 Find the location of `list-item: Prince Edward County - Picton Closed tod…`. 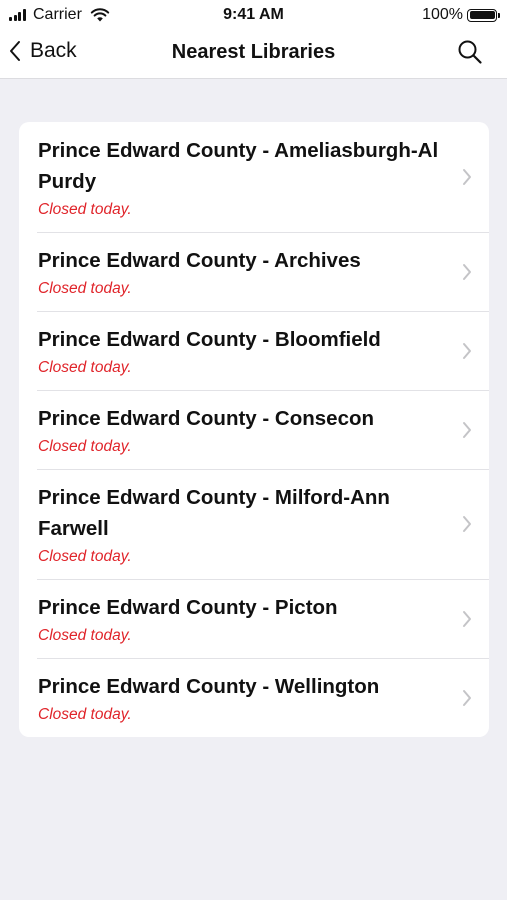

list-item: Prince Edward County - Picton Closed tod… is located at coordinates (254, 618).